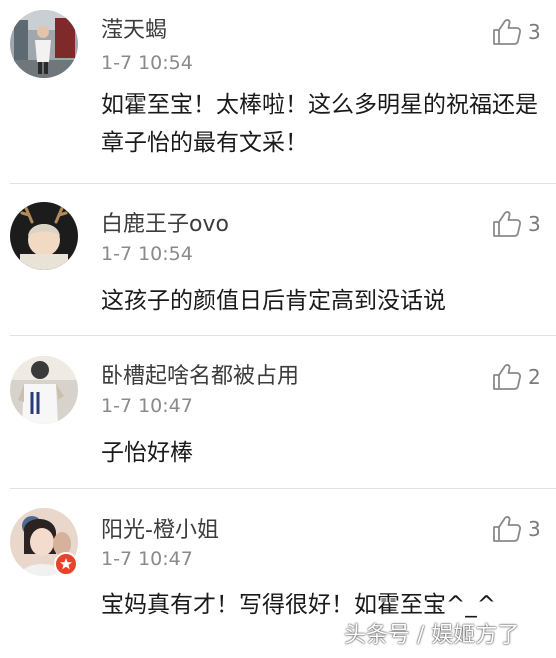 The width and height of the screenshot is (556, 658). Describe the element at coordinates (534, 377) in the screenshot. I see `like-count: 2` at that location.